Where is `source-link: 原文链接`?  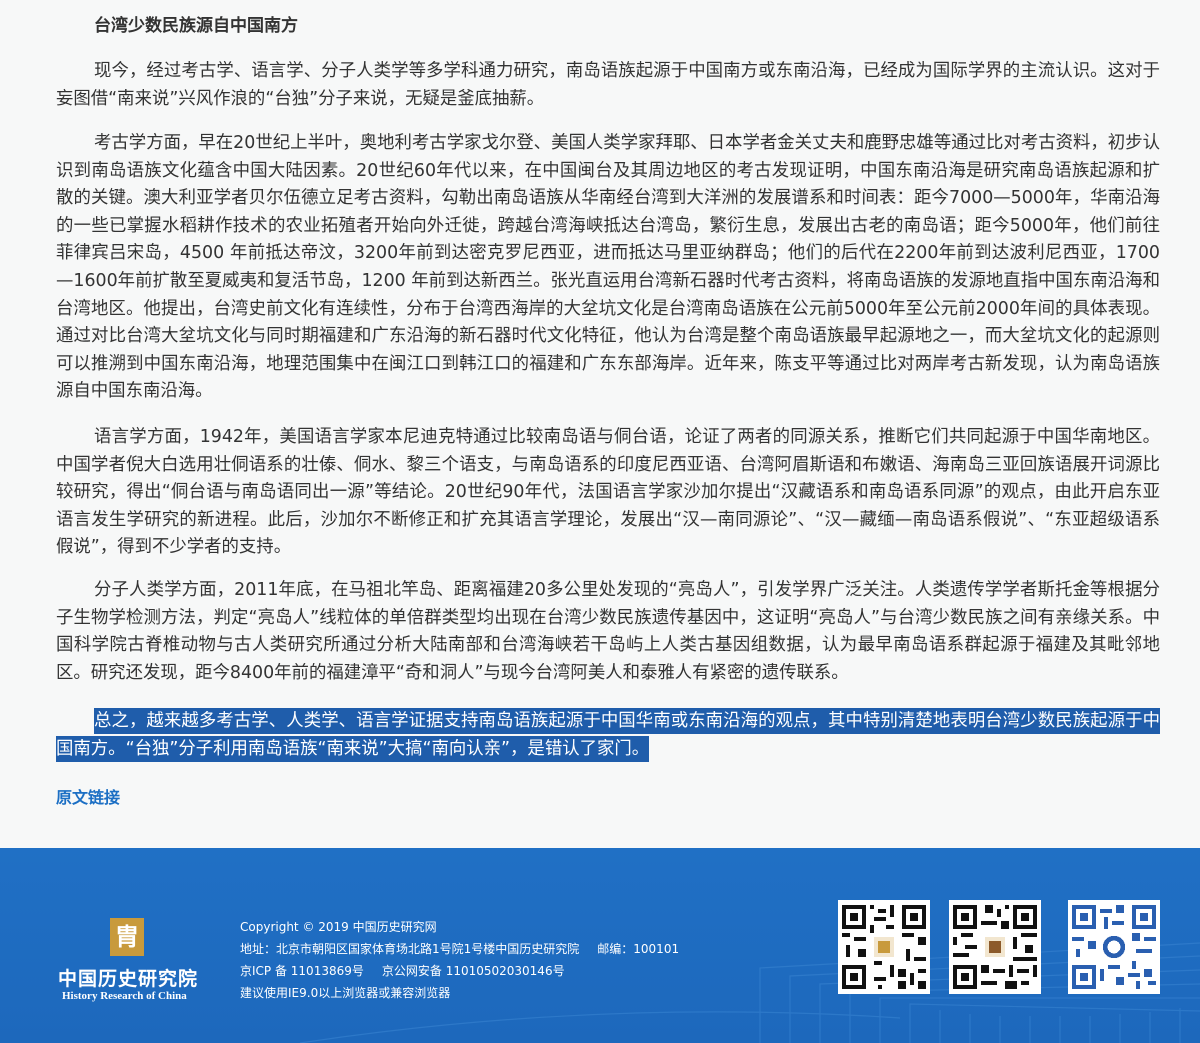
source-link: 原文链接 is located at coordinates (88, 798).